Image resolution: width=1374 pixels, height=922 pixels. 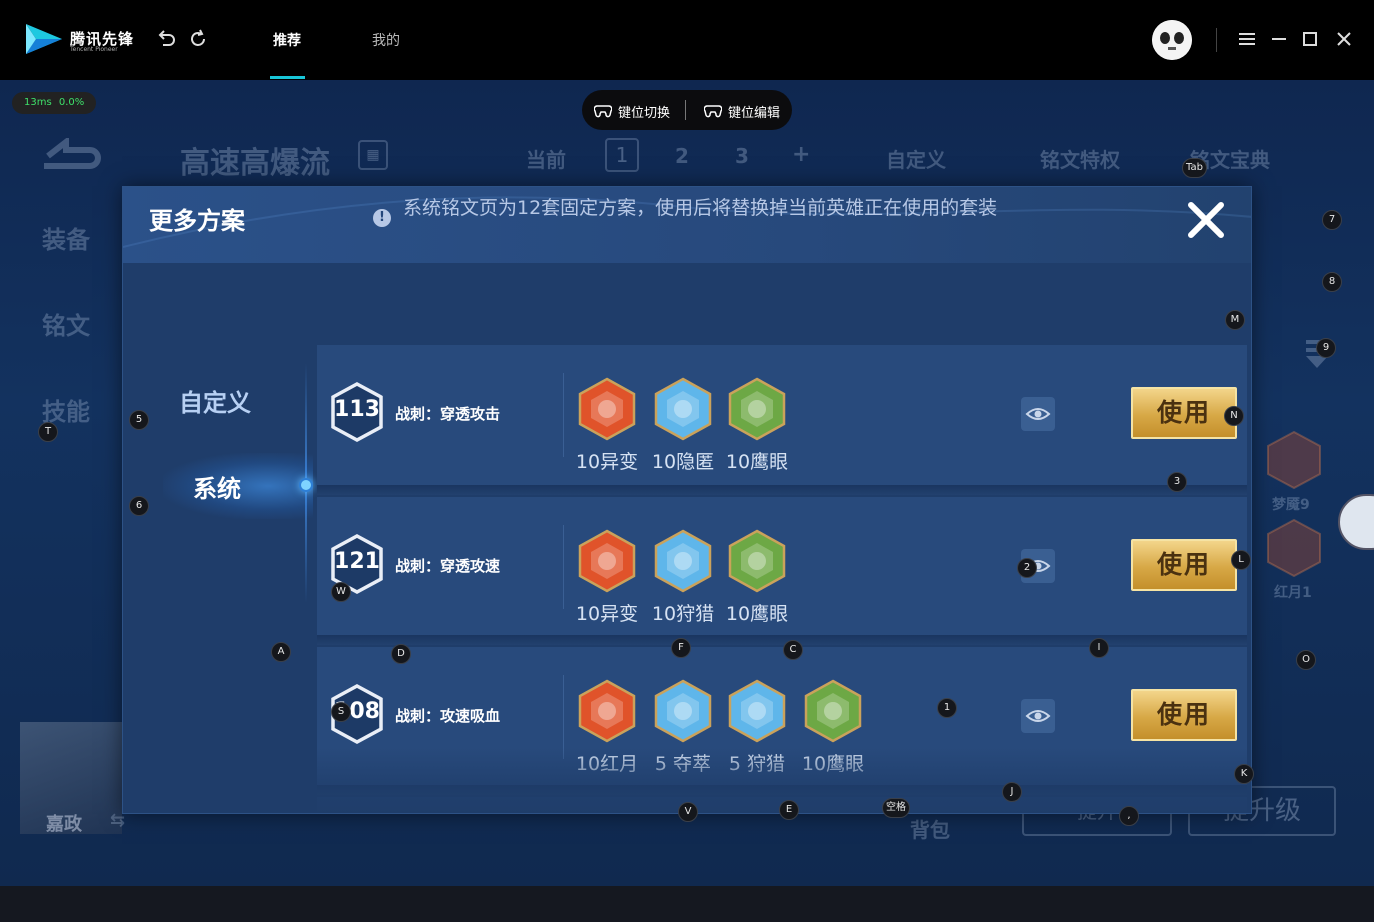 What do you see at coordinates (1012, 792) in the screenshot?
I see `key-hint-marker: J` at bounding box center [1012, 792].